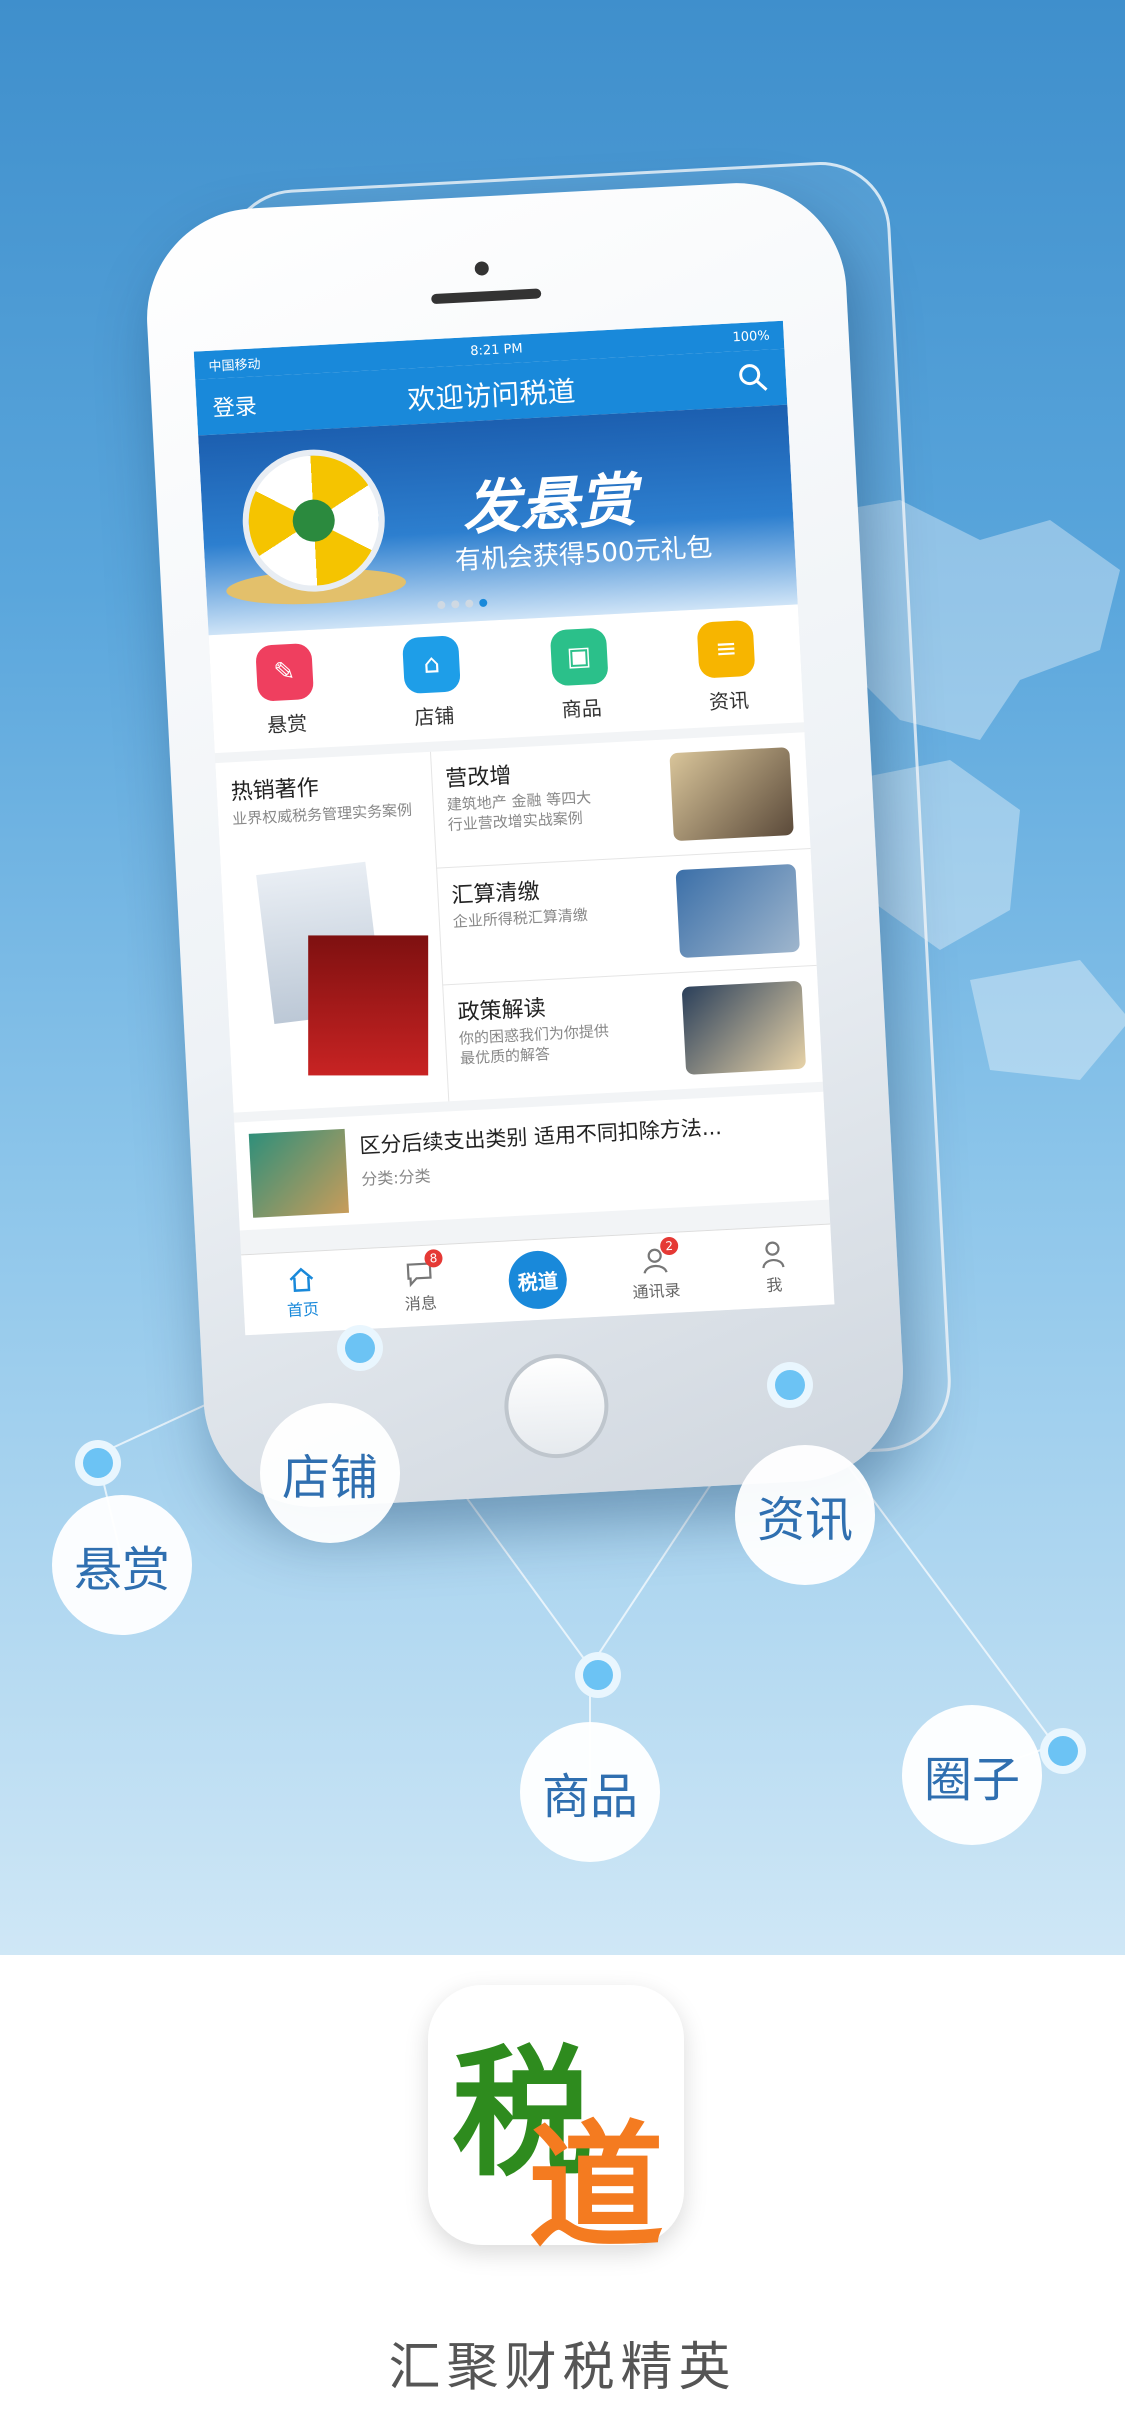  I want to click on search-icon, so click(753, 378).